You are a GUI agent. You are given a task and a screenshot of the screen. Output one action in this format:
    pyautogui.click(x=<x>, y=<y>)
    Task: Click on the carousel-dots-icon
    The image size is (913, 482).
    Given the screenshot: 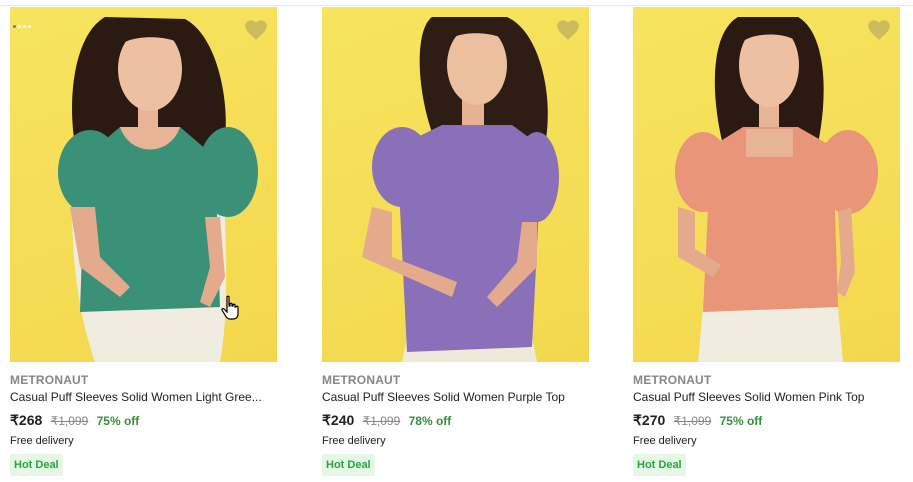 What is the action you would take?
    pyautogui.click(x=23, y=24)
    